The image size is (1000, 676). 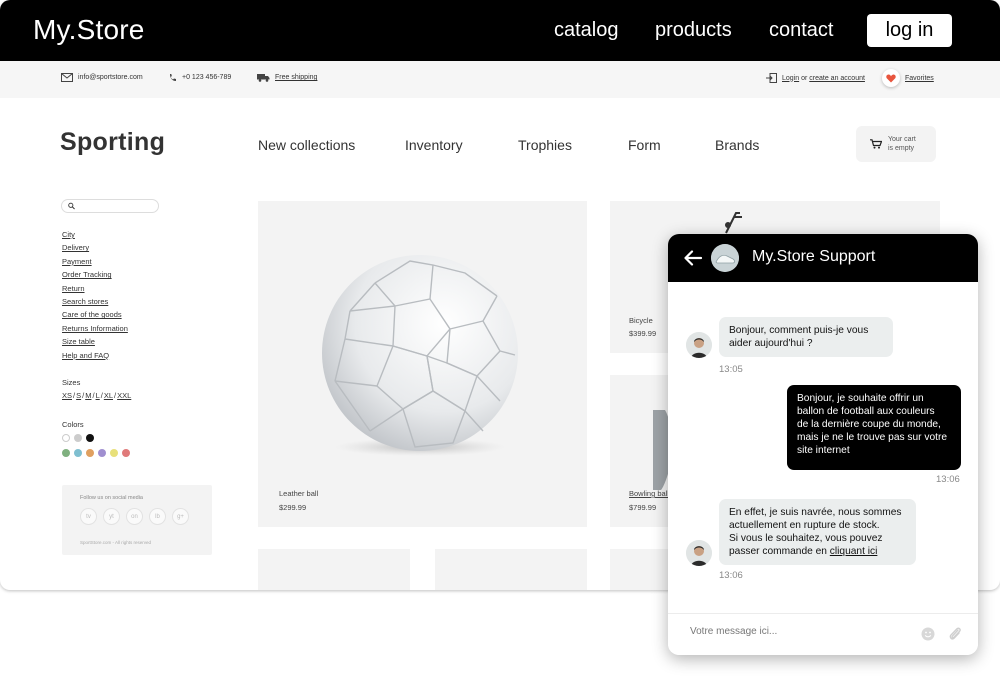 I want to click on login-button: log in, so click(x=909, y=30).